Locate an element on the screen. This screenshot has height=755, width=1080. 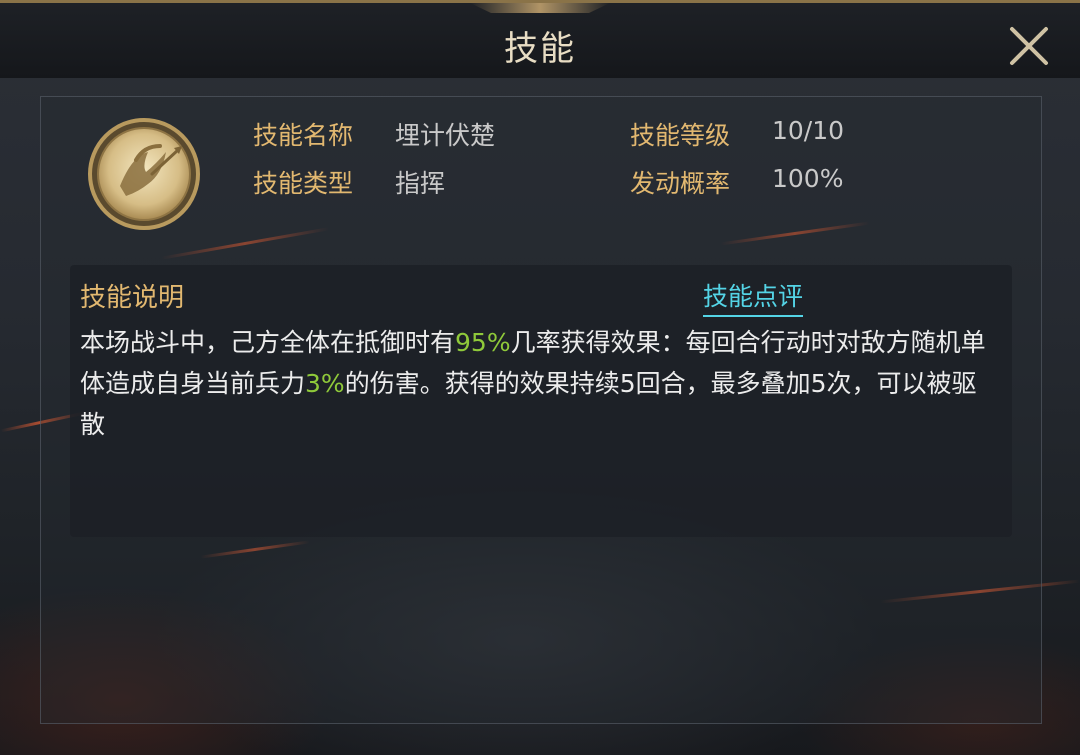
skill-level-label: 技能等级 is located at coordinates (680, 135).